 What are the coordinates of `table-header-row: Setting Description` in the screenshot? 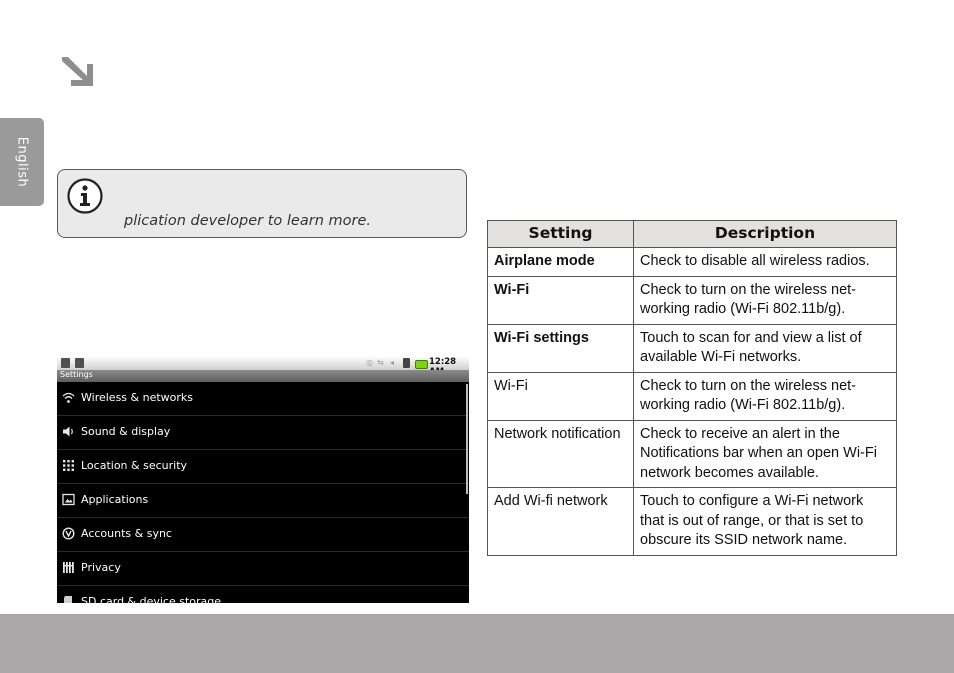 It's located at (692, 234).